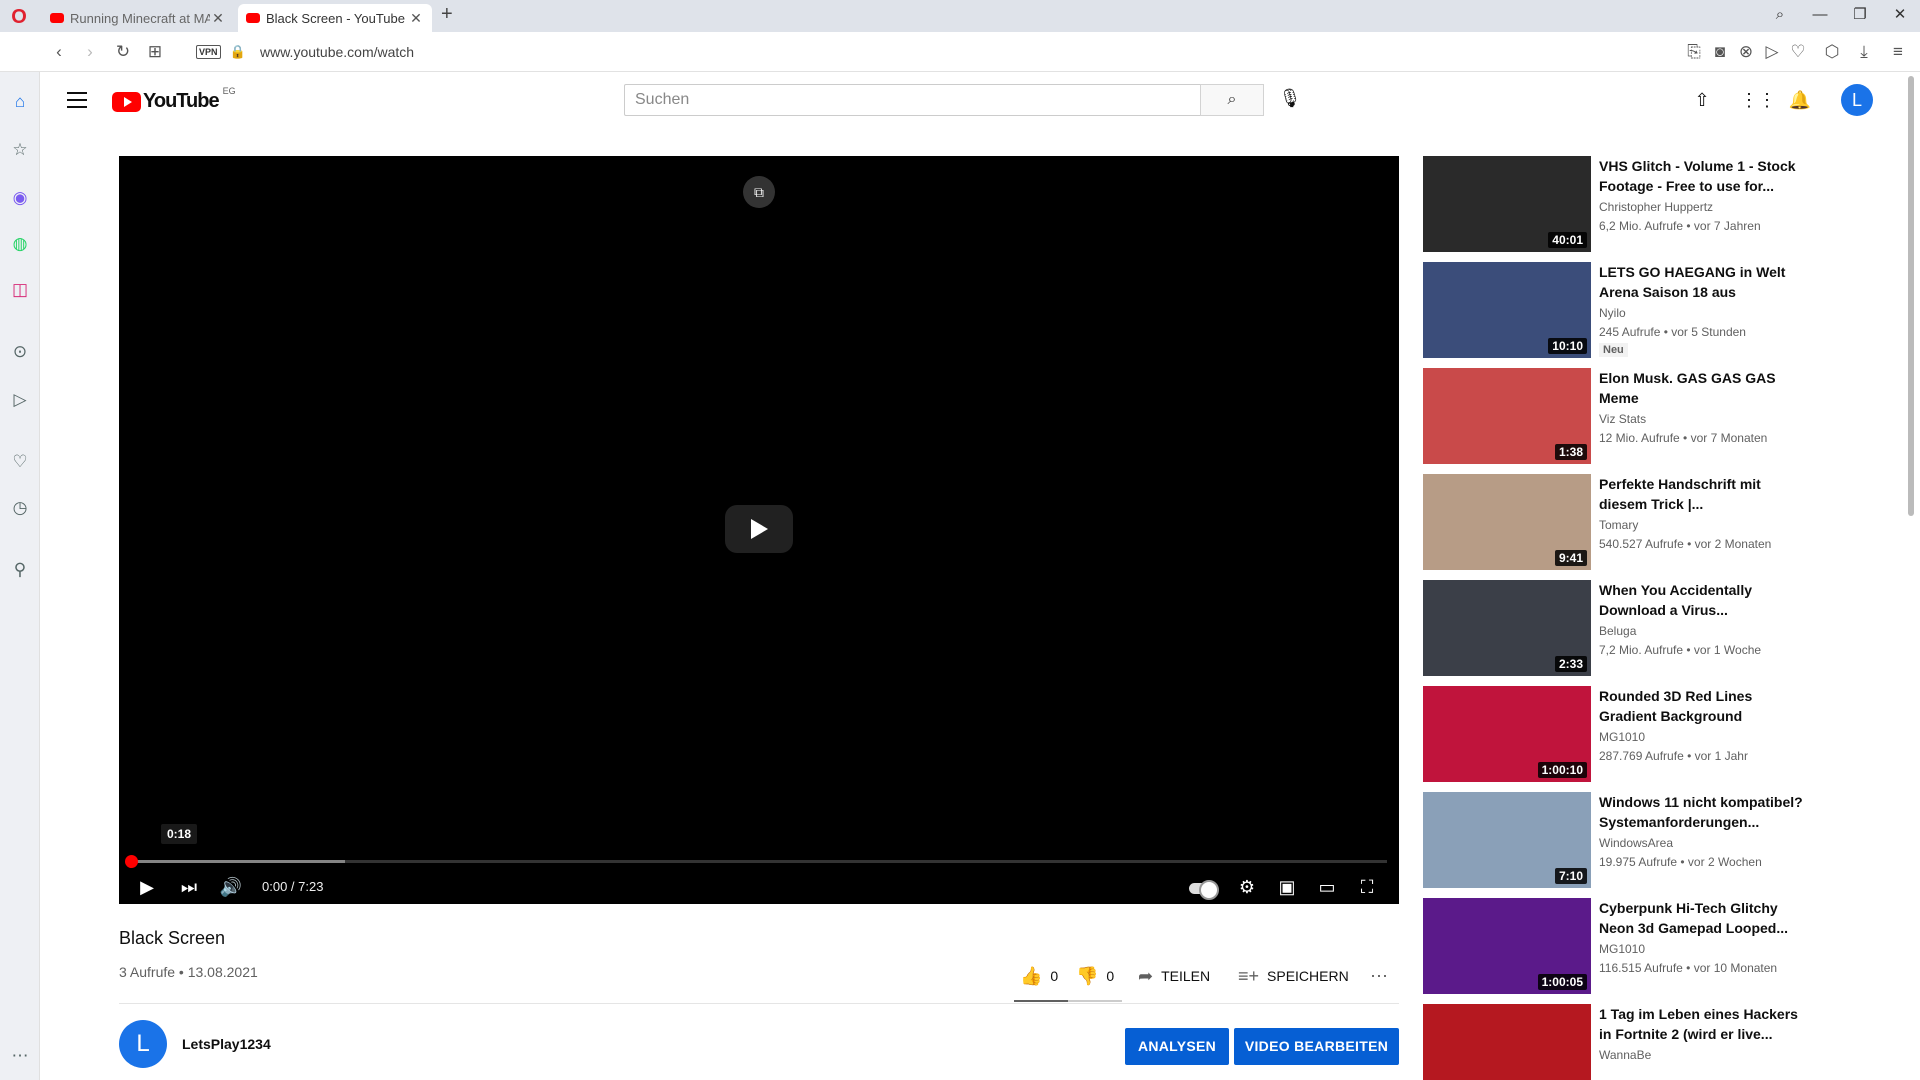 The width and height of the screenshot is (1920, 1080). I want to click on recommendation-title: Elon Musk. GAS GAS GAS Meme, so click(1702, 388).